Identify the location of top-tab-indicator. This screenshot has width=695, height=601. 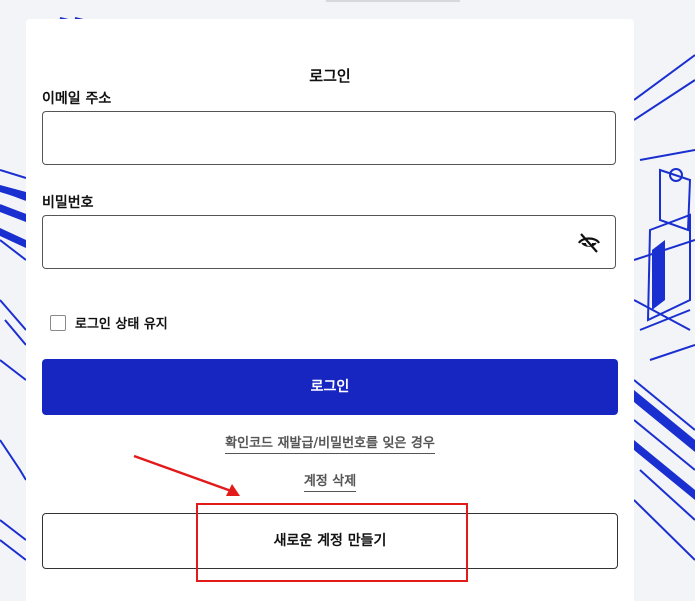
(393, 1).